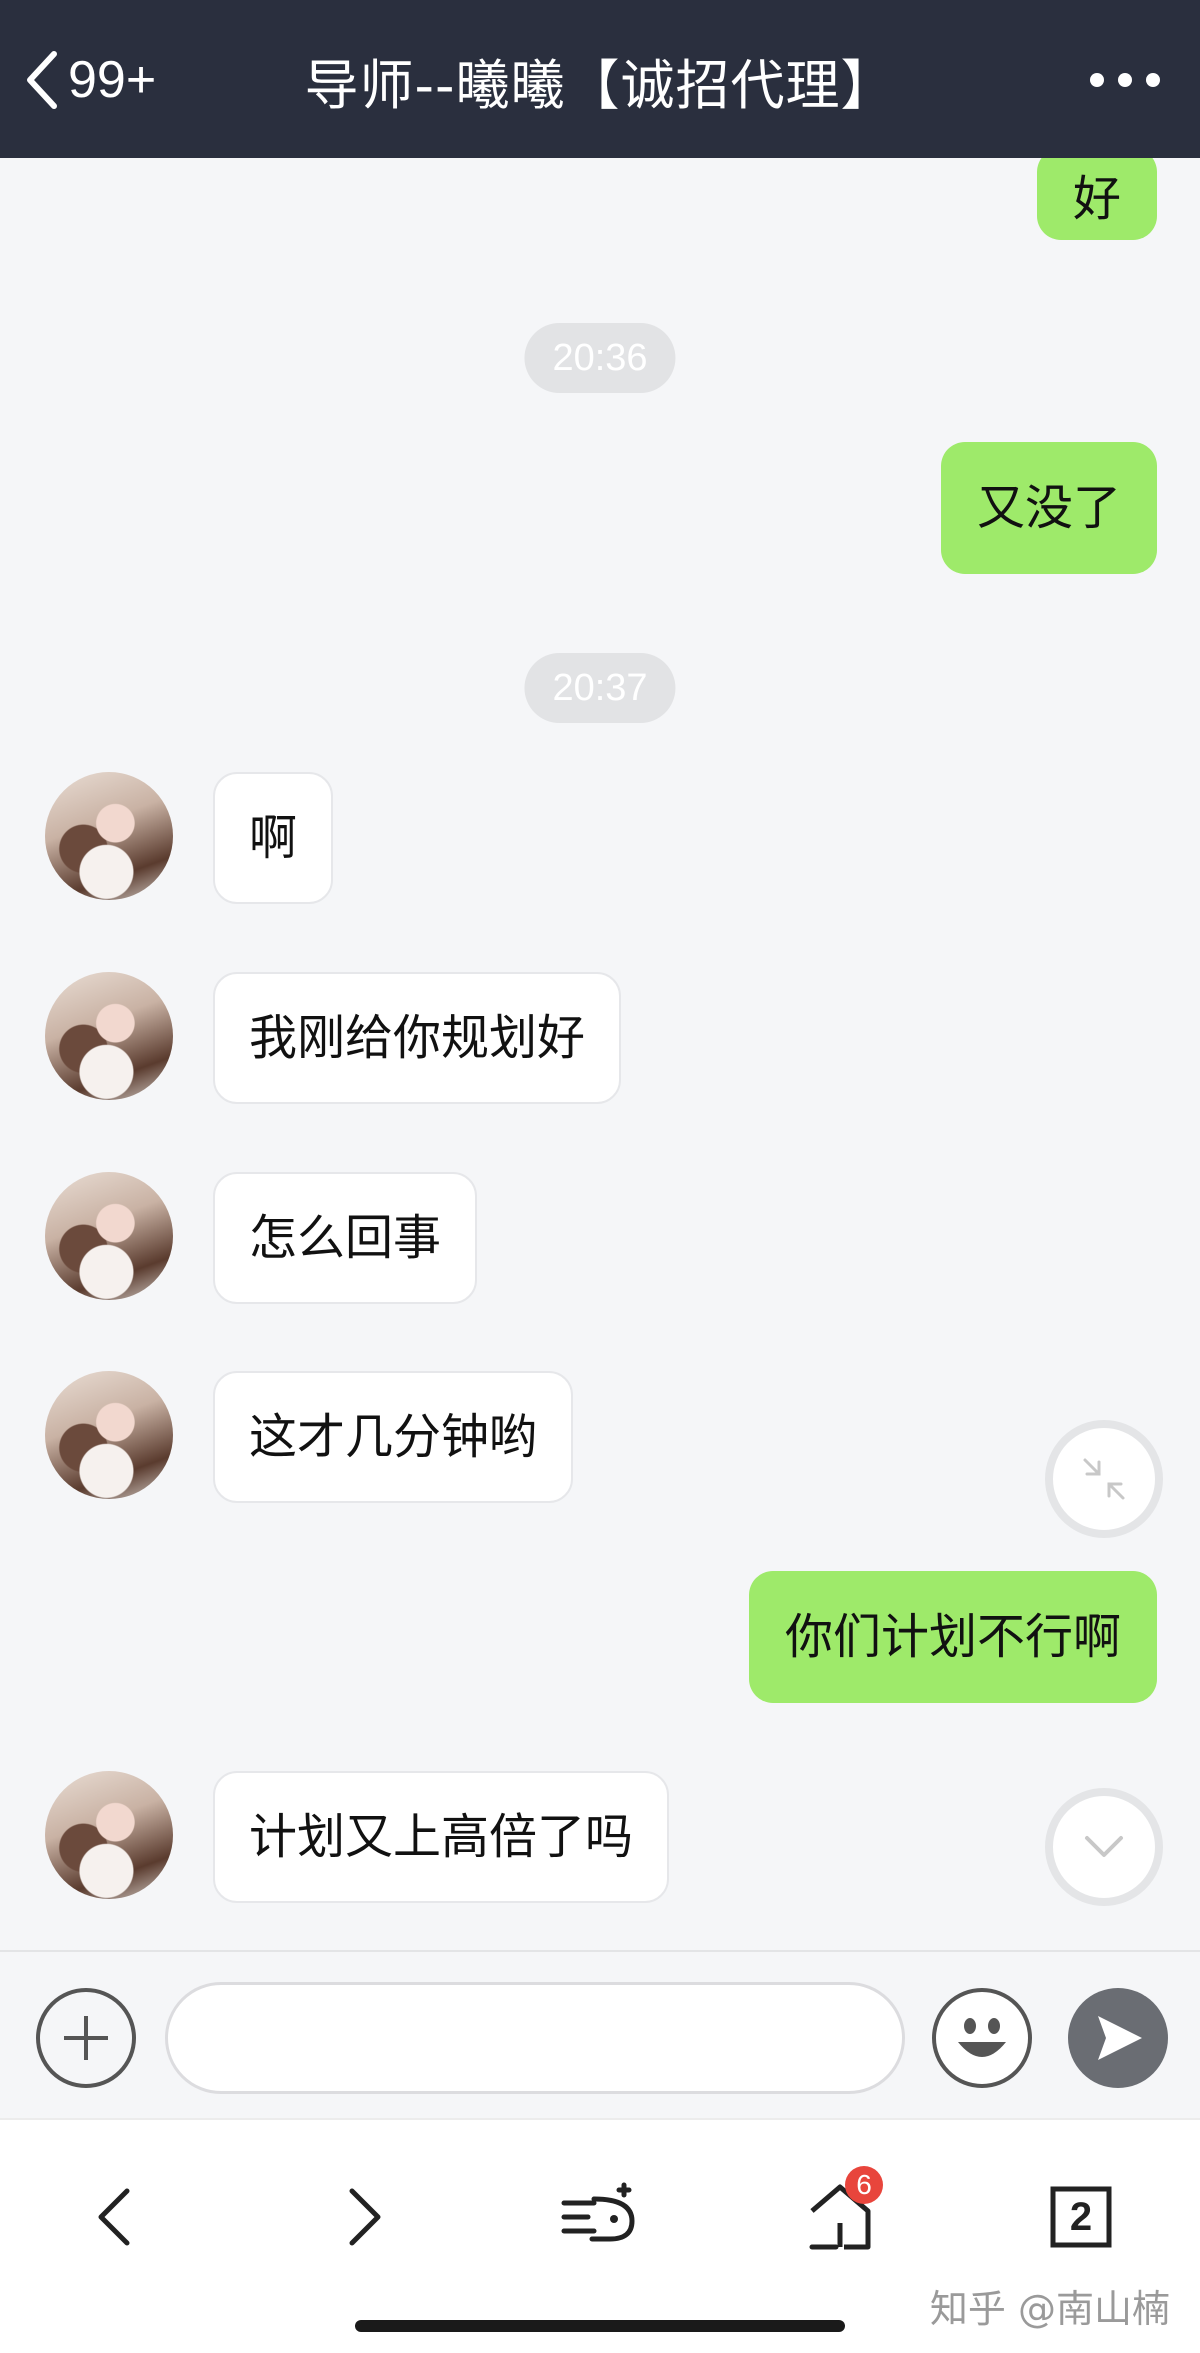 This screenshot has width=1200, height=2353. Describe the element at coordinates (840, 2214) in the screenshot. I see `home-button: 6` at that location.